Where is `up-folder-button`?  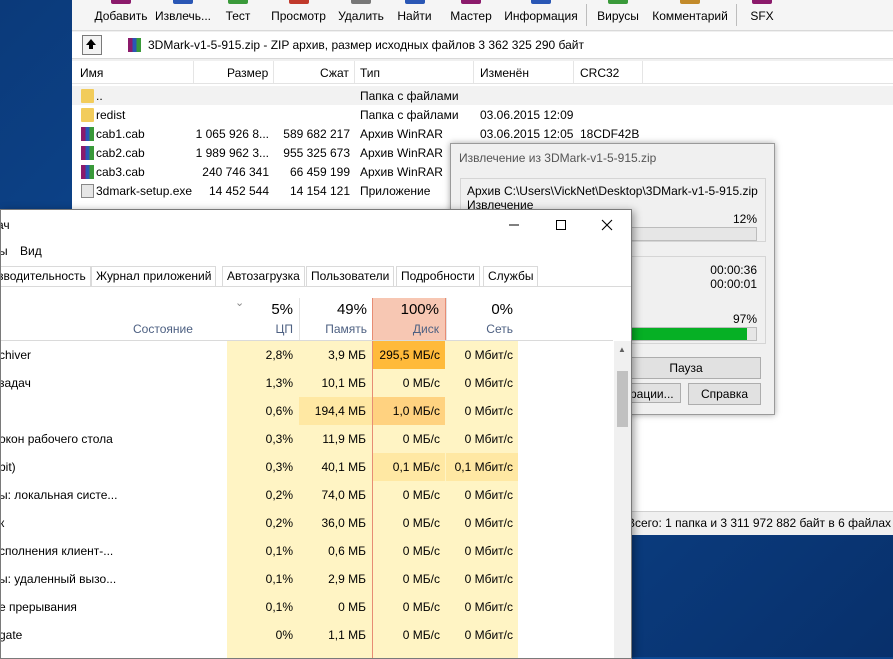 up-folder-button is located at coordinates (92, 45).